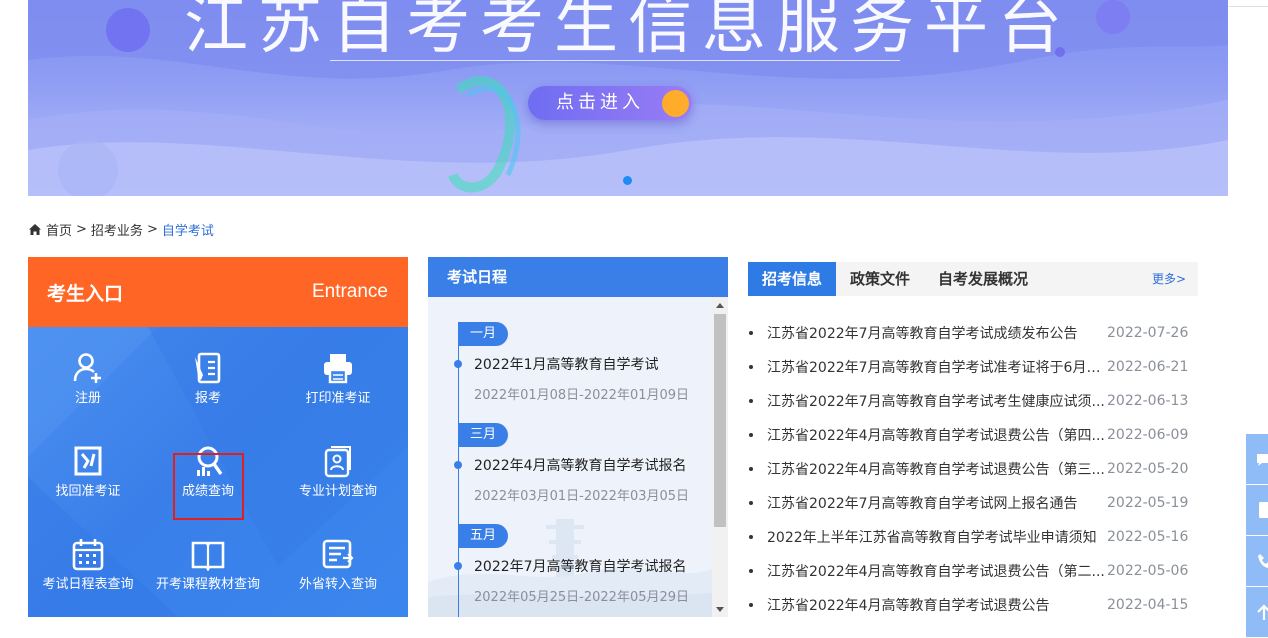 Image resolution: width=1268 pixels, height=638 pixels. Describe the element at coordinates (566, 364) in the screenshot. I see `event-title: 2022年1月高等教育自学考试` at that location.